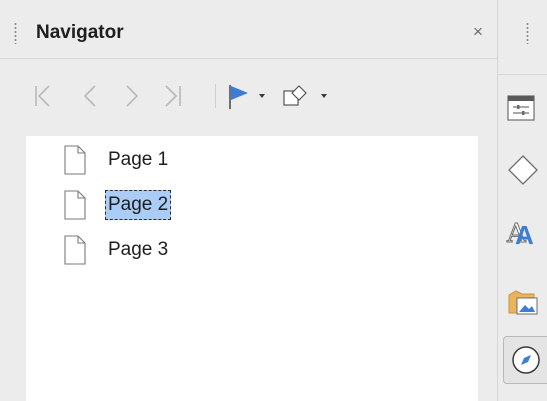 This screenshot has width=547, height=401. I want to click on deck-grip-handle, so click(15, 33).